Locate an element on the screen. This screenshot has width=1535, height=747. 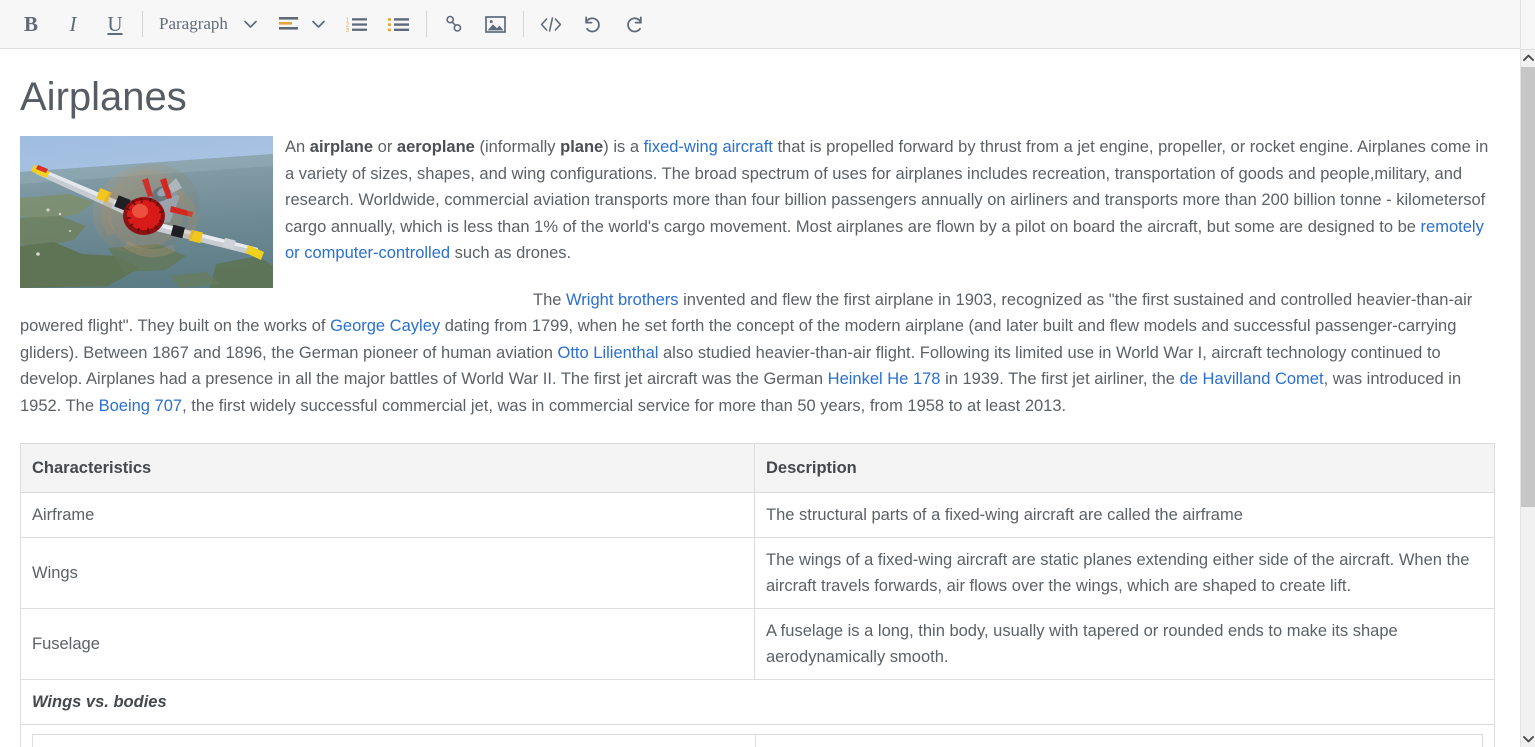
cell-characteristic: Airframe is located at coordinates (387, 515).